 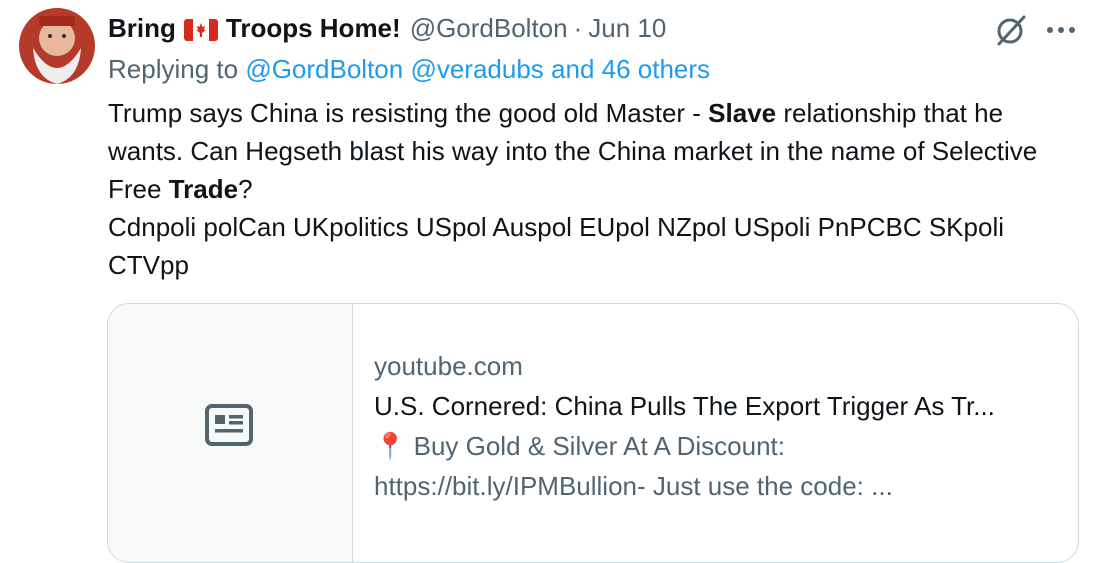 I want to click on tweet-header: Bring Troops Home! @GordBolton · Jun 10, so click(x=387, y=28).